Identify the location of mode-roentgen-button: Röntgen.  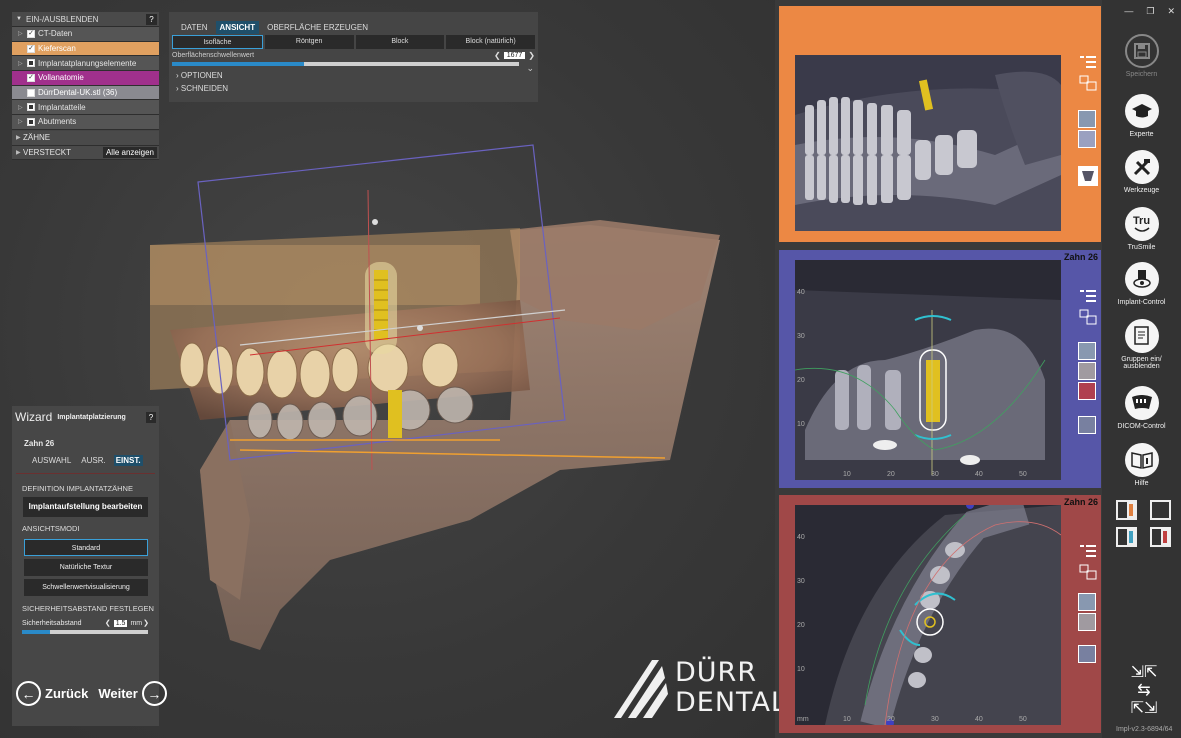
(309, 42).